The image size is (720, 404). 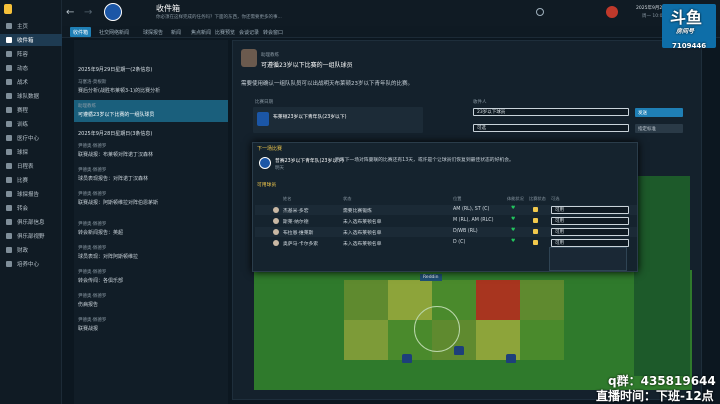 I want to click on tab: 焦点新闻, so click(x=201, y=32).